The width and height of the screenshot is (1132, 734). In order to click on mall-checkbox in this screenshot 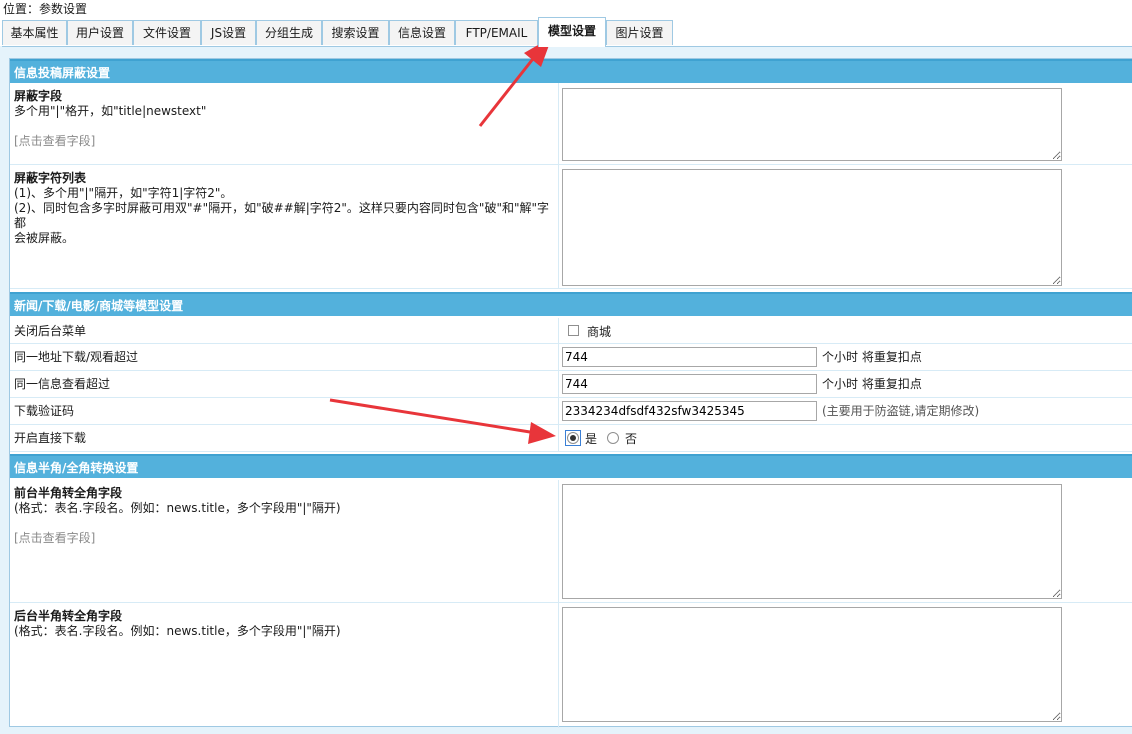, I will do `click(573, 330)`.